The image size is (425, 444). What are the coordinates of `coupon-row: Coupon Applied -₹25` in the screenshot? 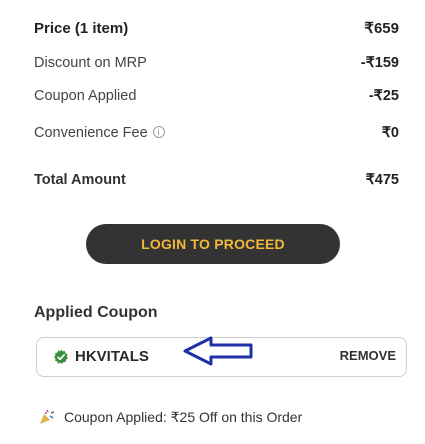 It's located at (216, 96).